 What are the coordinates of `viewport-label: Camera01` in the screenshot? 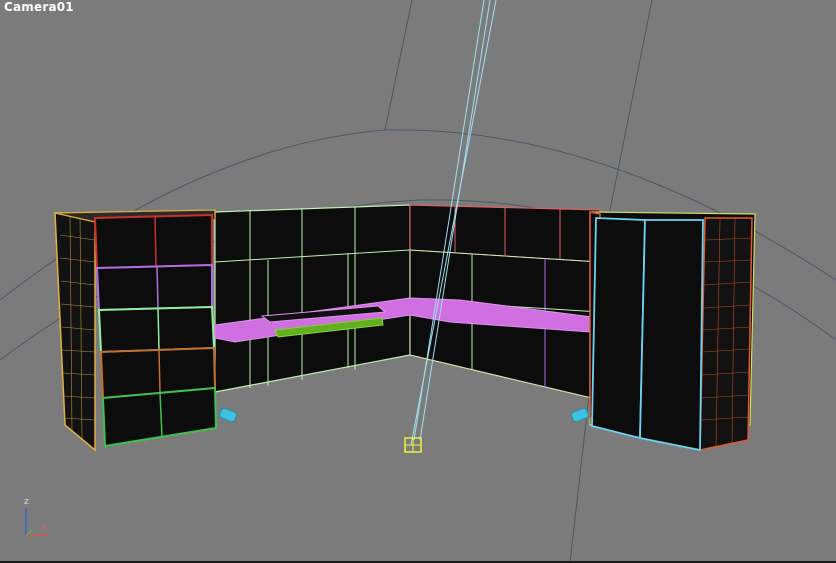 It's located at (39, 7).